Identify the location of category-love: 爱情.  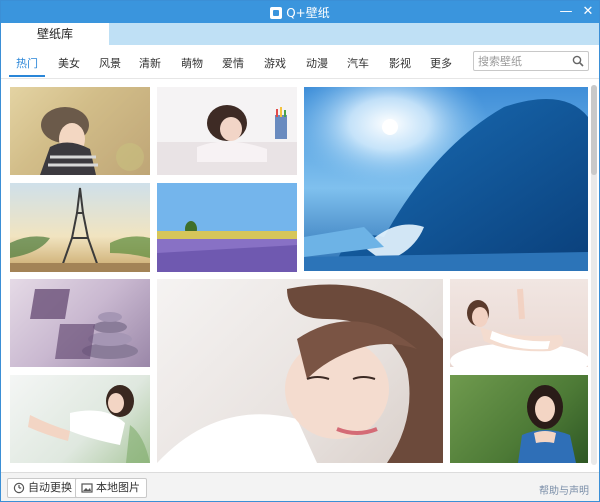
(233, 63).